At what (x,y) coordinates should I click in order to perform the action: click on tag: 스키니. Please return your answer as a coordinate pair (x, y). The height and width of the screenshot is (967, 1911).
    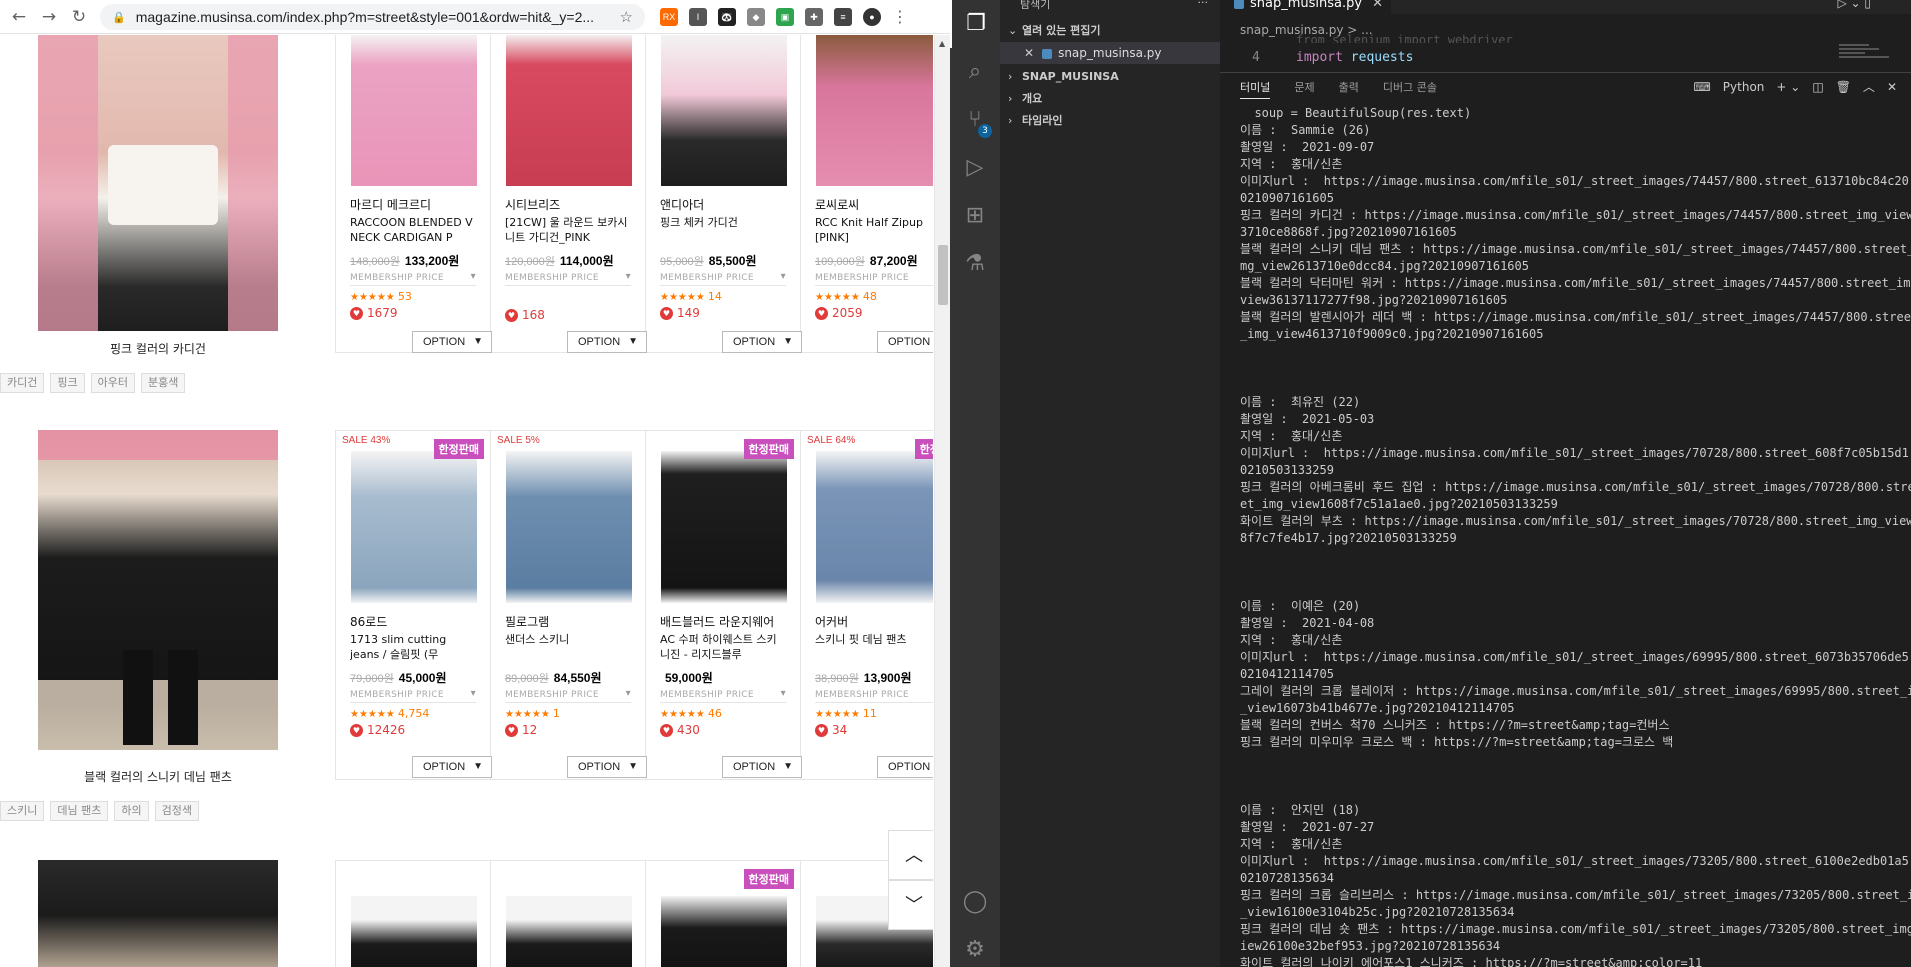
    Looking at the image, I should click on (22, 811).